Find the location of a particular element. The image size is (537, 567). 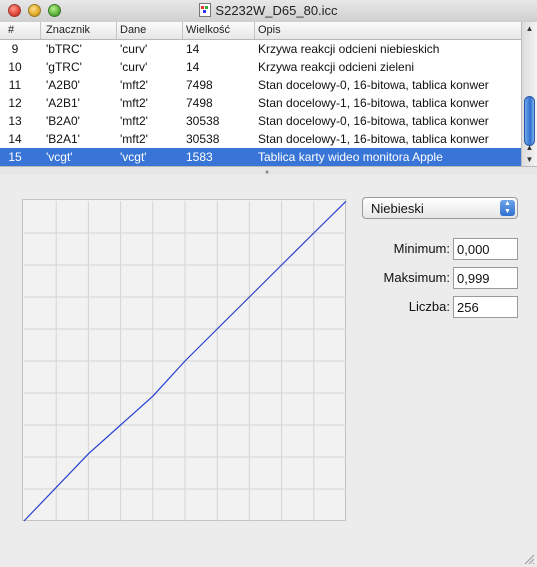

row-number: 11 is located at coordinates (15, 85).